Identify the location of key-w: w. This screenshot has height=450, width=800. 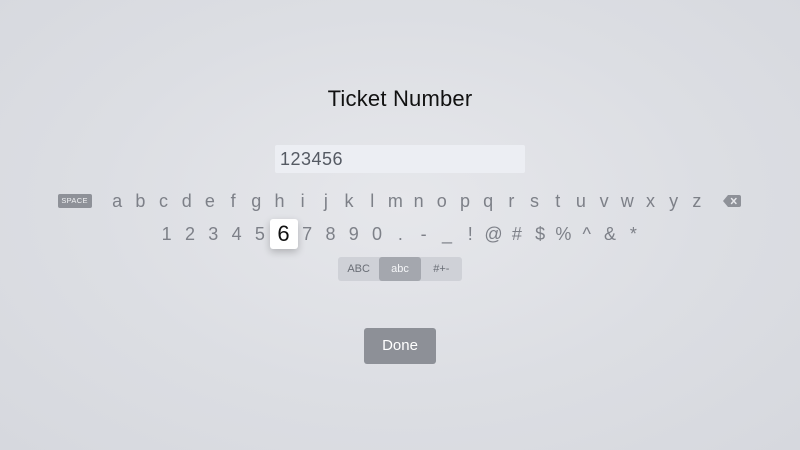
(627, 201).